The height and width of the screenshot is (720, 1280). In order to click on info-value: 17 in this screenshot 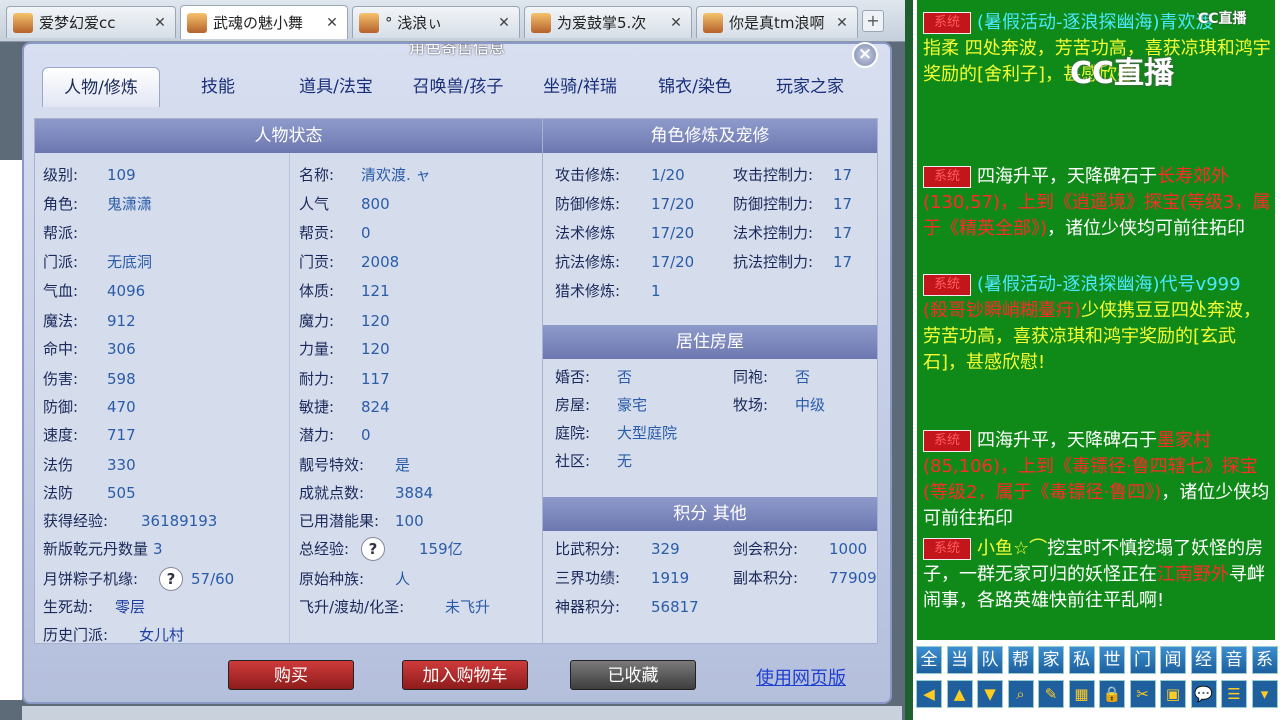, I will do `click(843, 233)`.